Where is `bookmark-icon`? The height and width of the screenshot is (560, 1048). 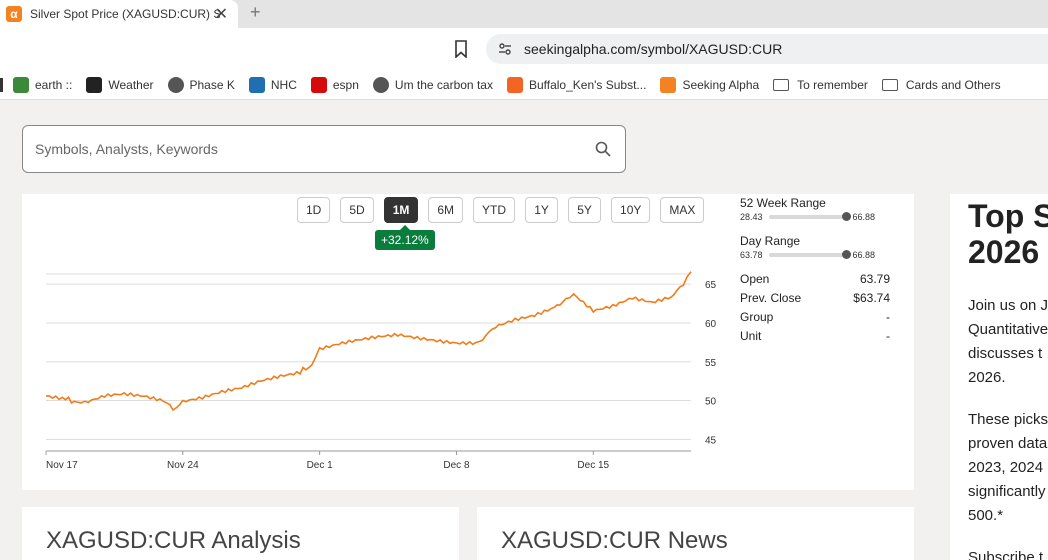
bookmark-icon is located at coordinates (514, 84).